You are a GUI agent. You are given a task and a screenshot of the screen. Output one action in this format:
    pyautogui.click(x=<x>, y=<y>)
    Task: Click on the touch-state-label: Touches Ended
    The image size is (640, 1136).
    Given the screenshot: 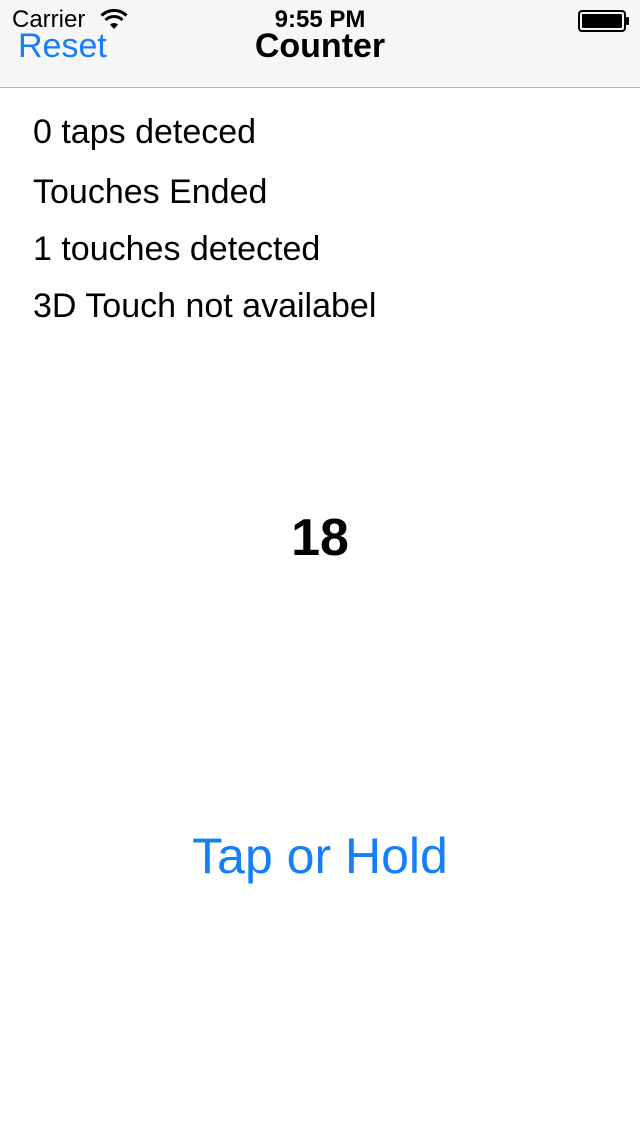 What is the action you would take?
    pyautogui.click(x=150, y=192)
    